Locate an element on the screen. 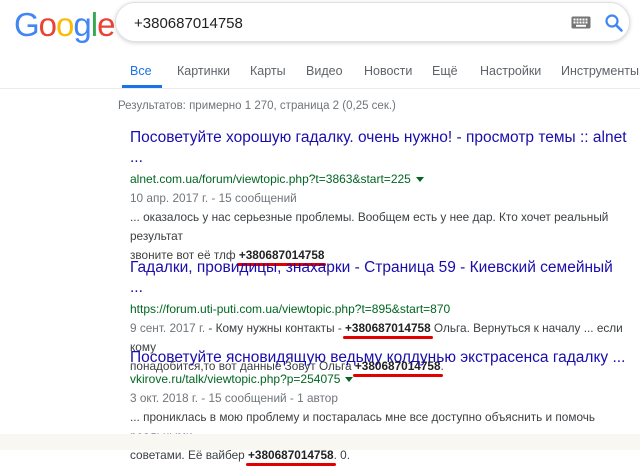  magnifier-icon is located at coordinates (614, 23).